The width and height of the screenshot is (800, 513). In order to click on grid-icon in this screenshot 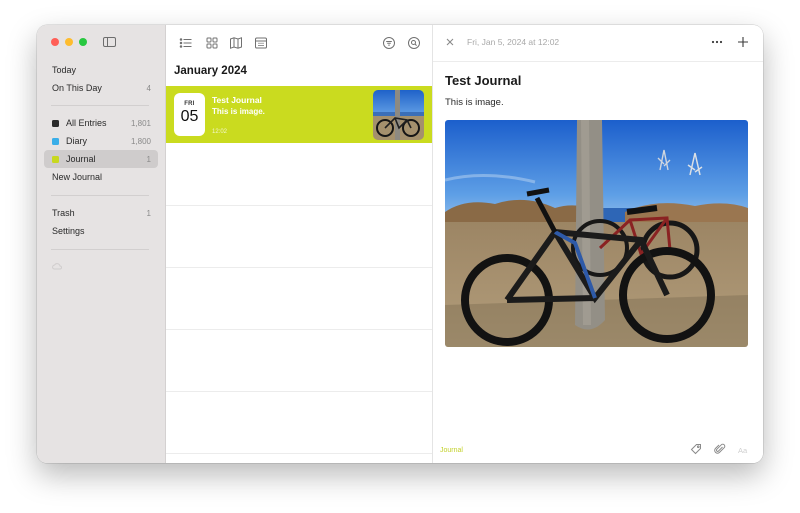, I will do `click(212, 43)`.